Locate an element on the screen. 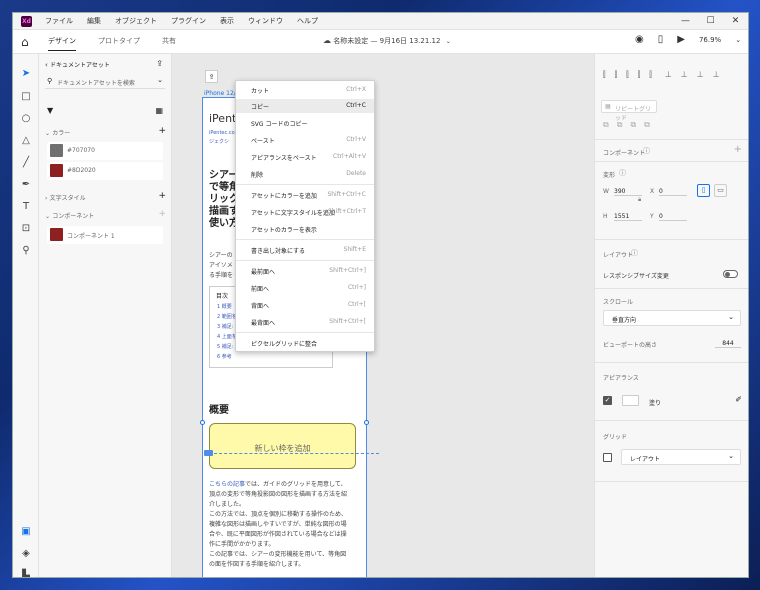 The height and width of the screenshot is (590, 760). align-left-icon: ⫿ is located at coordinates (604, 75).